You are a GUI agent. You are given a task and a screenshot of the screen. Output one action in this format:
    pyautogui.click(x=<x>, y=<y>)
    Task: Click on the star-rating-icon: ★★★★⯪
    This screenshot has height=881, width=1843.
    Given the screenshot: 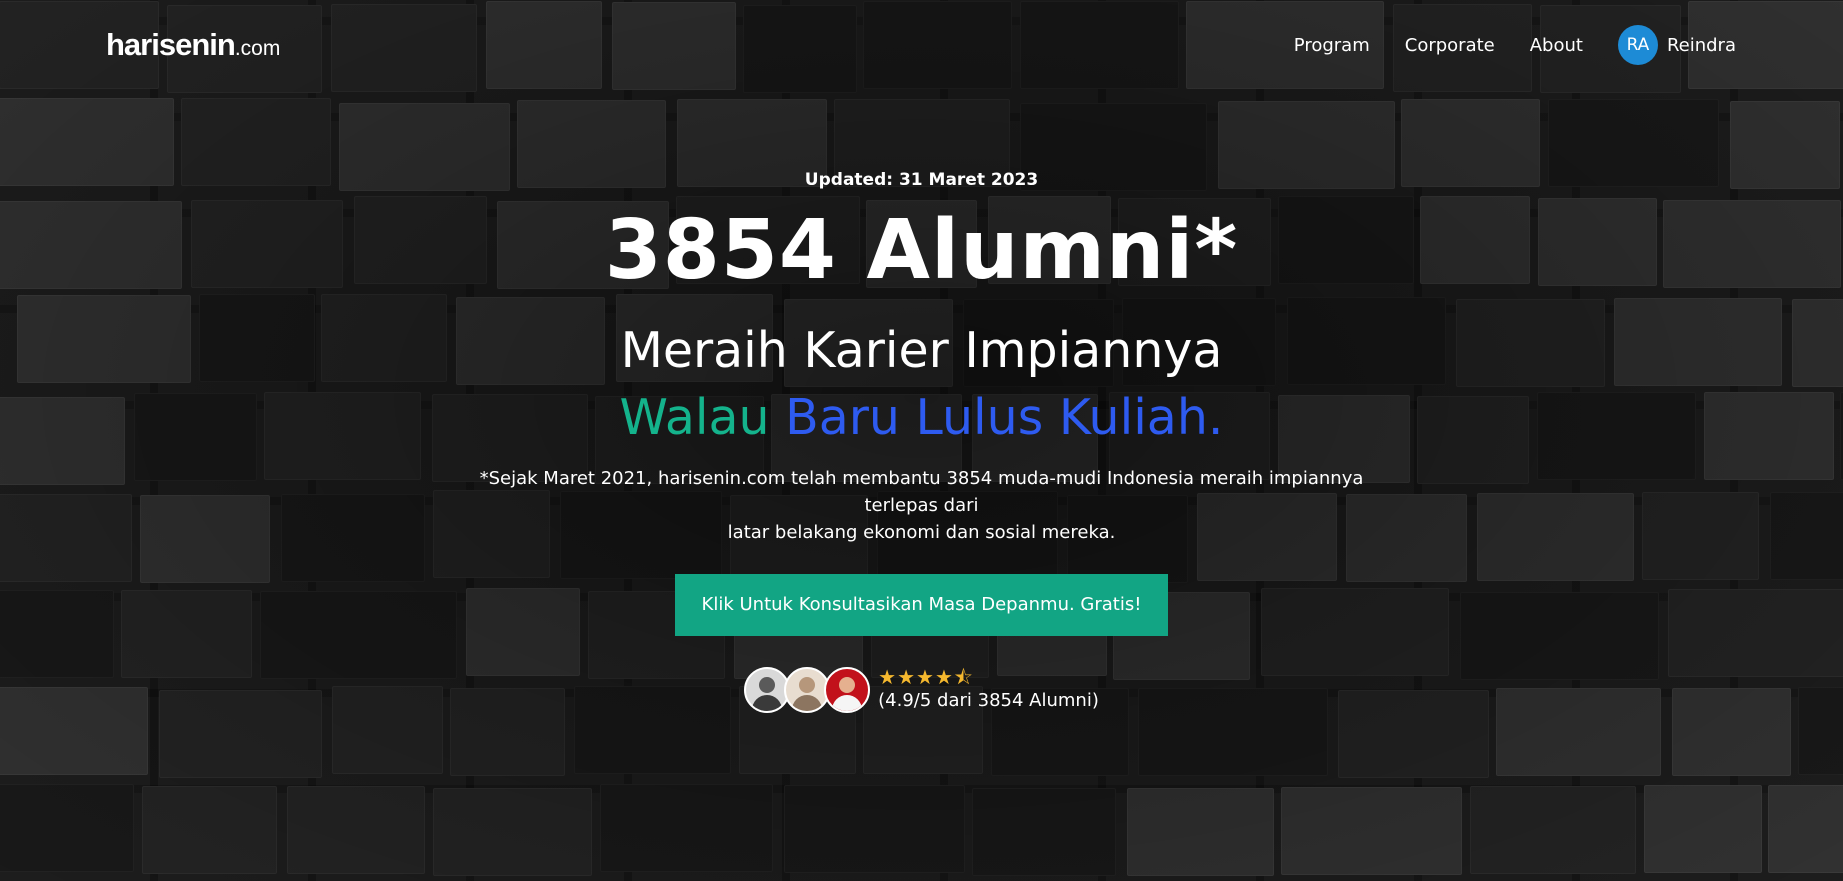 What is the action you would take?
    pyautogui.click(x=926, y=676)
    